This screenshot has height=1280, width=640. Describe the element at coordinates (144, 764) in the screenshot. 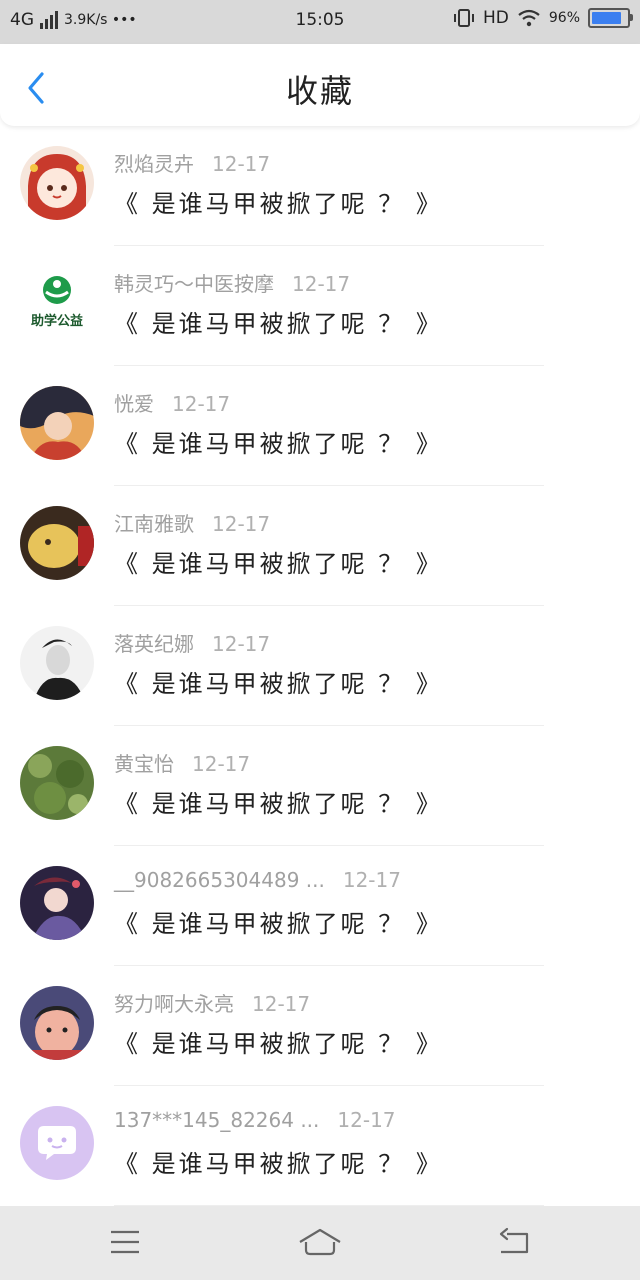

I see `author-name: 黄宝怡` at that location.